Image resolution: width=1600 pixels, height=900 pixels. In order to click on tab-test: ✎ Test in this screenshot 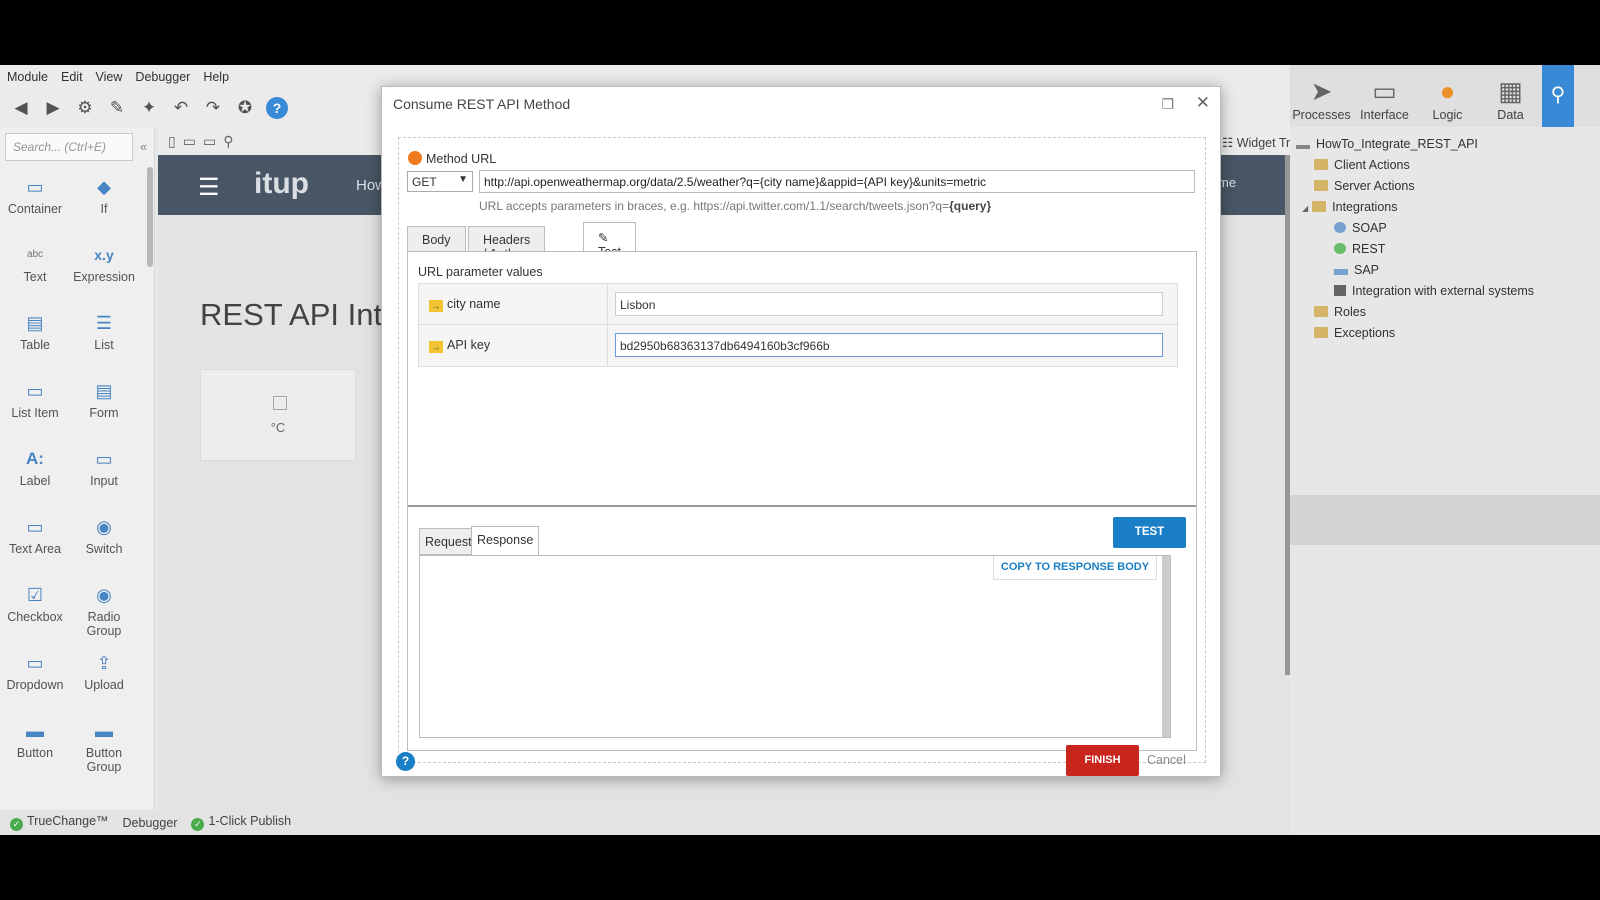, I will do `click(609, 240)`.